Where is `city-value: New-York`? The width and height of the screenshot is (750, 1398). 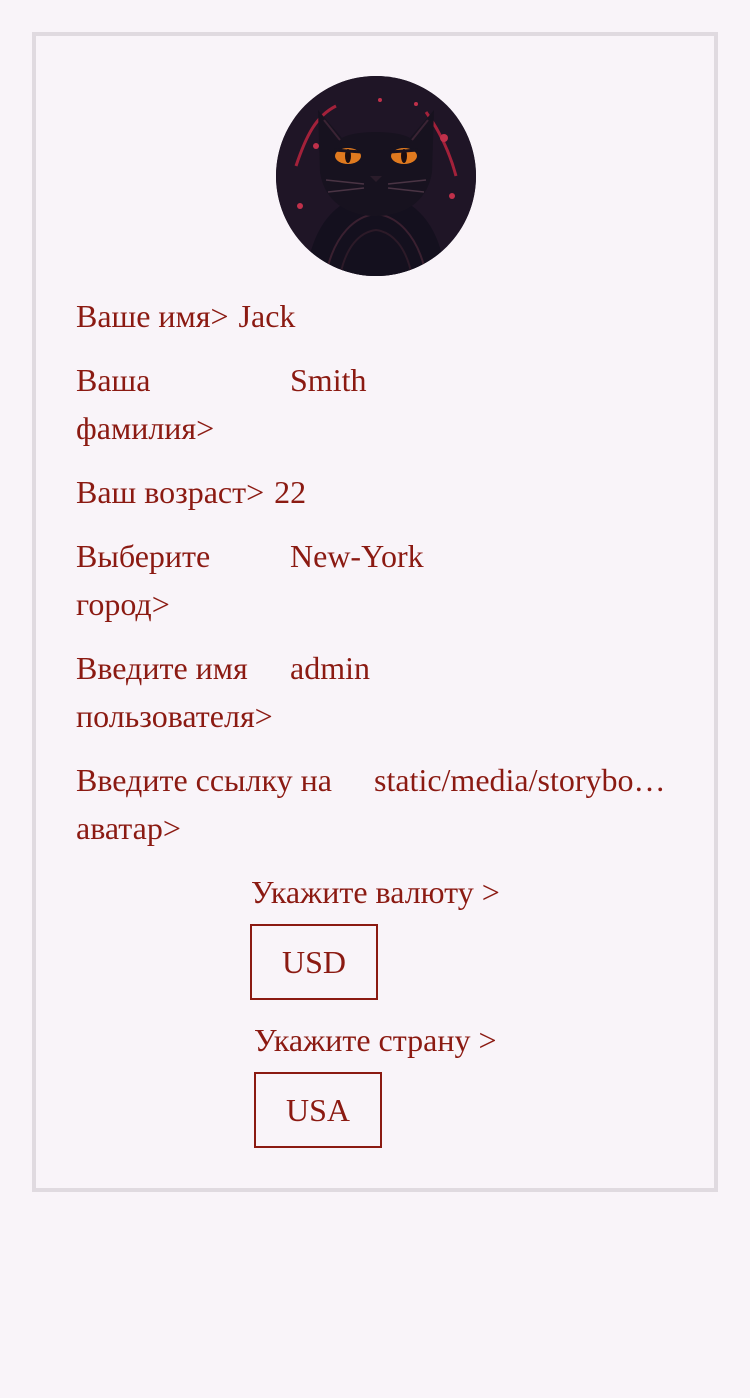 city-value: New-York is located at coordinates (357, 556).